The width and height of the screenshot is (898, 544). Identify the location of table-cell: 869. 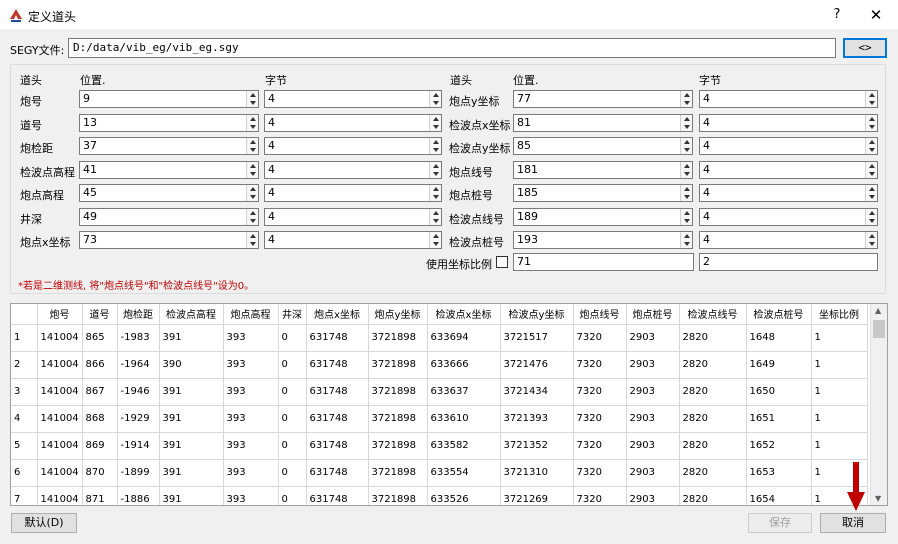
(100, 446).